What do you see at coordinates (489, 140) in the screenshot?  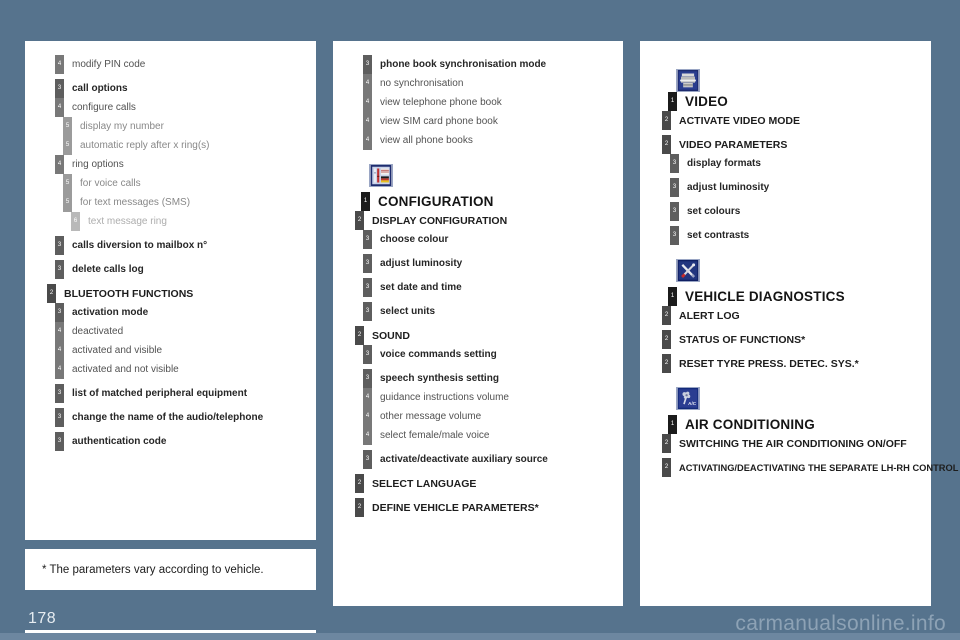 I see `tree-row-level-4: 4 view all phone books` at bounding box center [489, 140].